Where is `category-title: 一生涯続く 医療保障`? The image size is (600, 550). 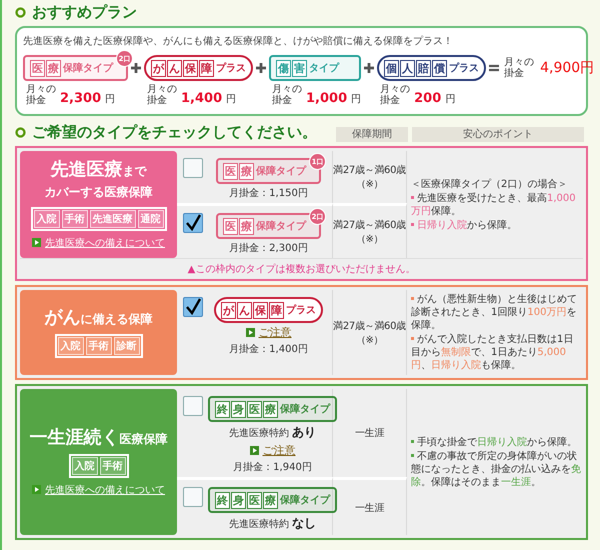
category-title: 一生涯続く 医療保障 is located at coordinates (99, 438).